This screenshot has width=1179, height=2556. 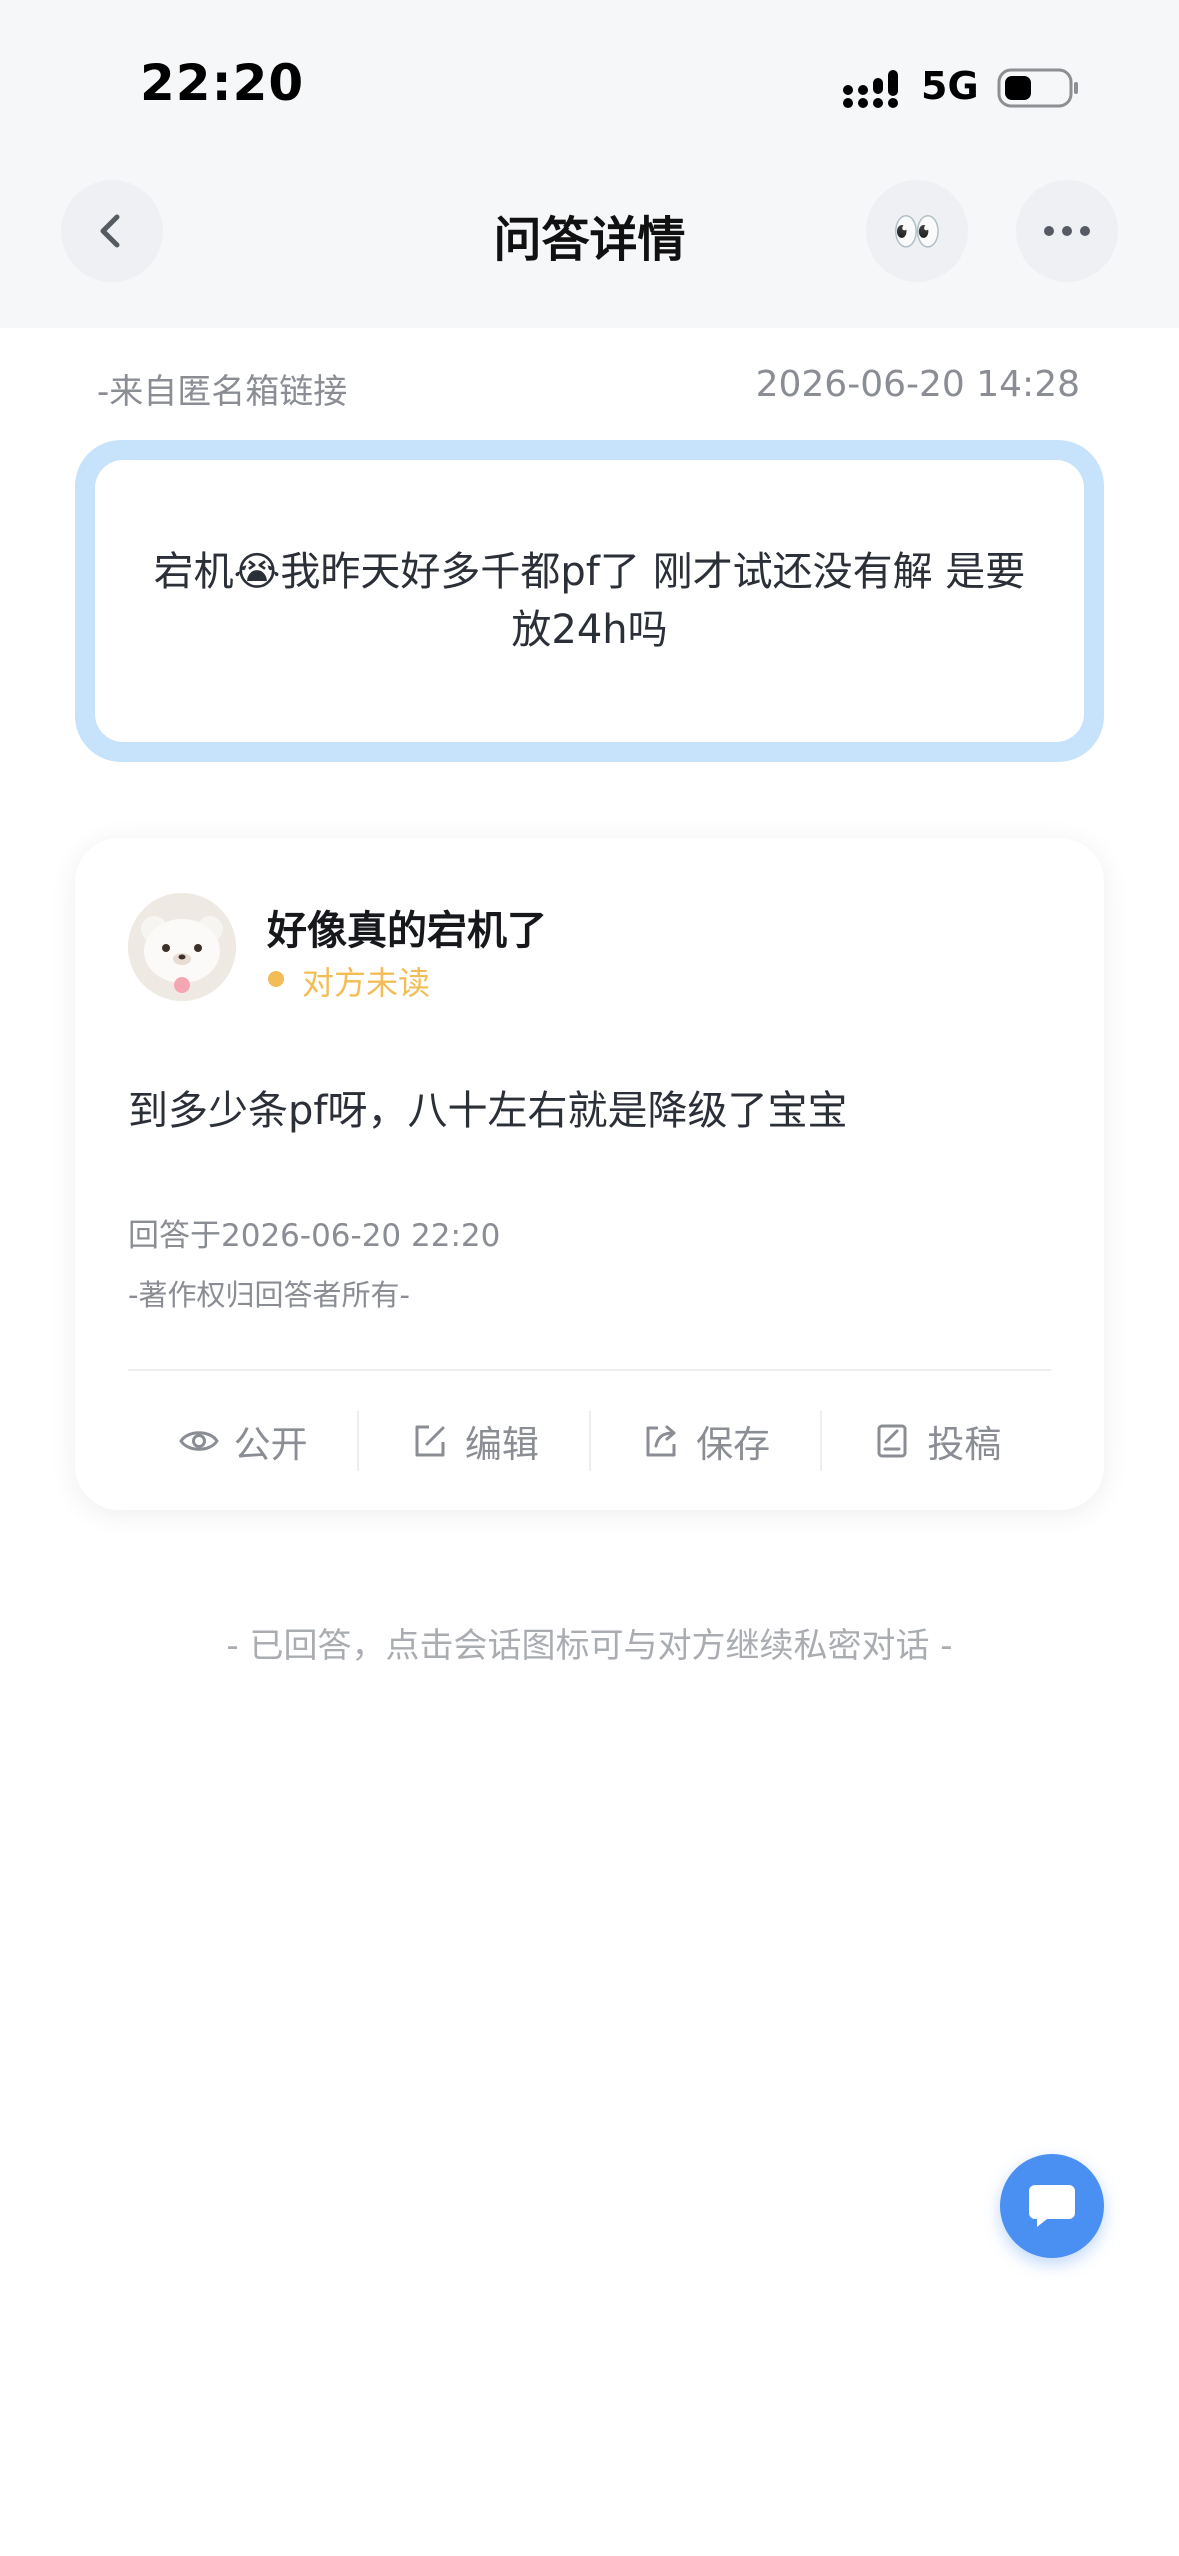 I want to click on status-badge: 对方未读, so click(x=366, y=983).